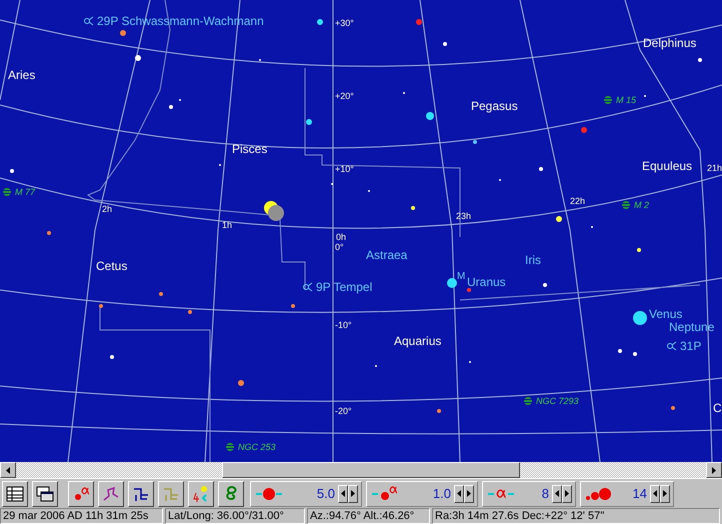  I want to click on object-label: M, so click(461, 276).